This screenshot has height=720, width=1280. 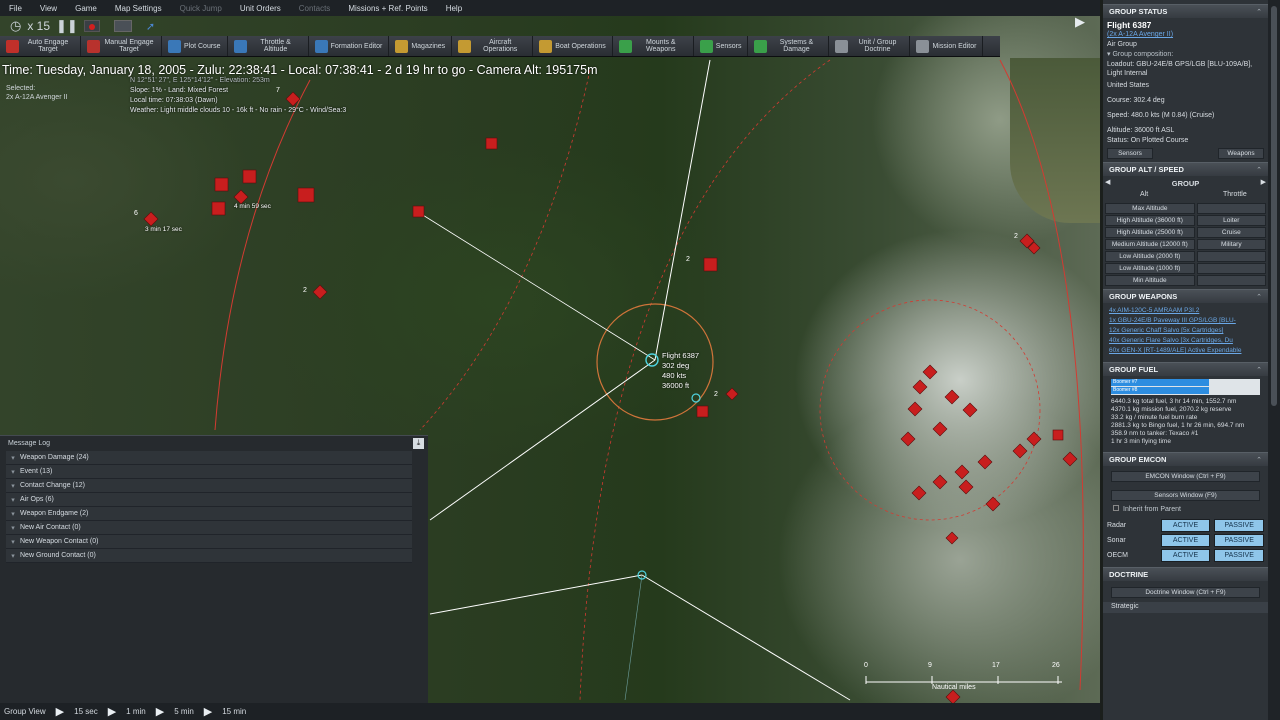 What do you see at coordinates (1185, 495) in the screenshot?
I see `sensors-window-button: Sensors Window (F9)` at bounding box center [1185, 495].